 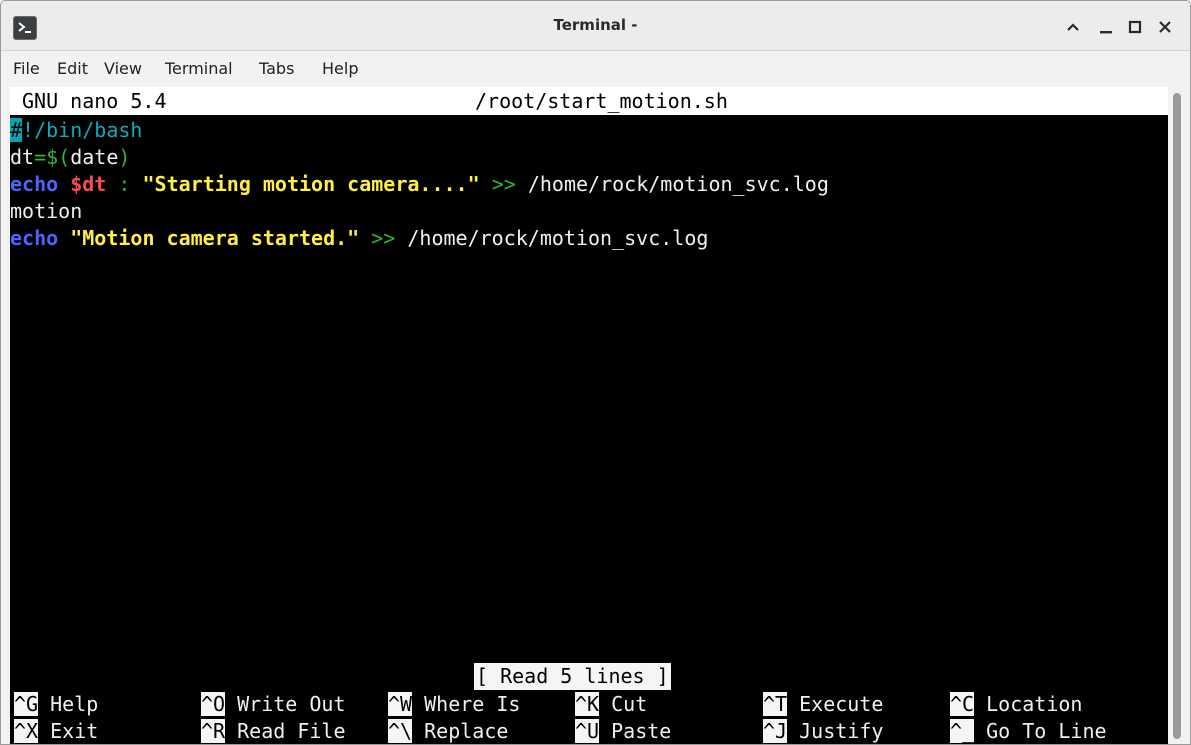 What do you see at coordinates (340, 69) in the screenshot?
I see `menu-help: Help` at bounding box center [340, 69].